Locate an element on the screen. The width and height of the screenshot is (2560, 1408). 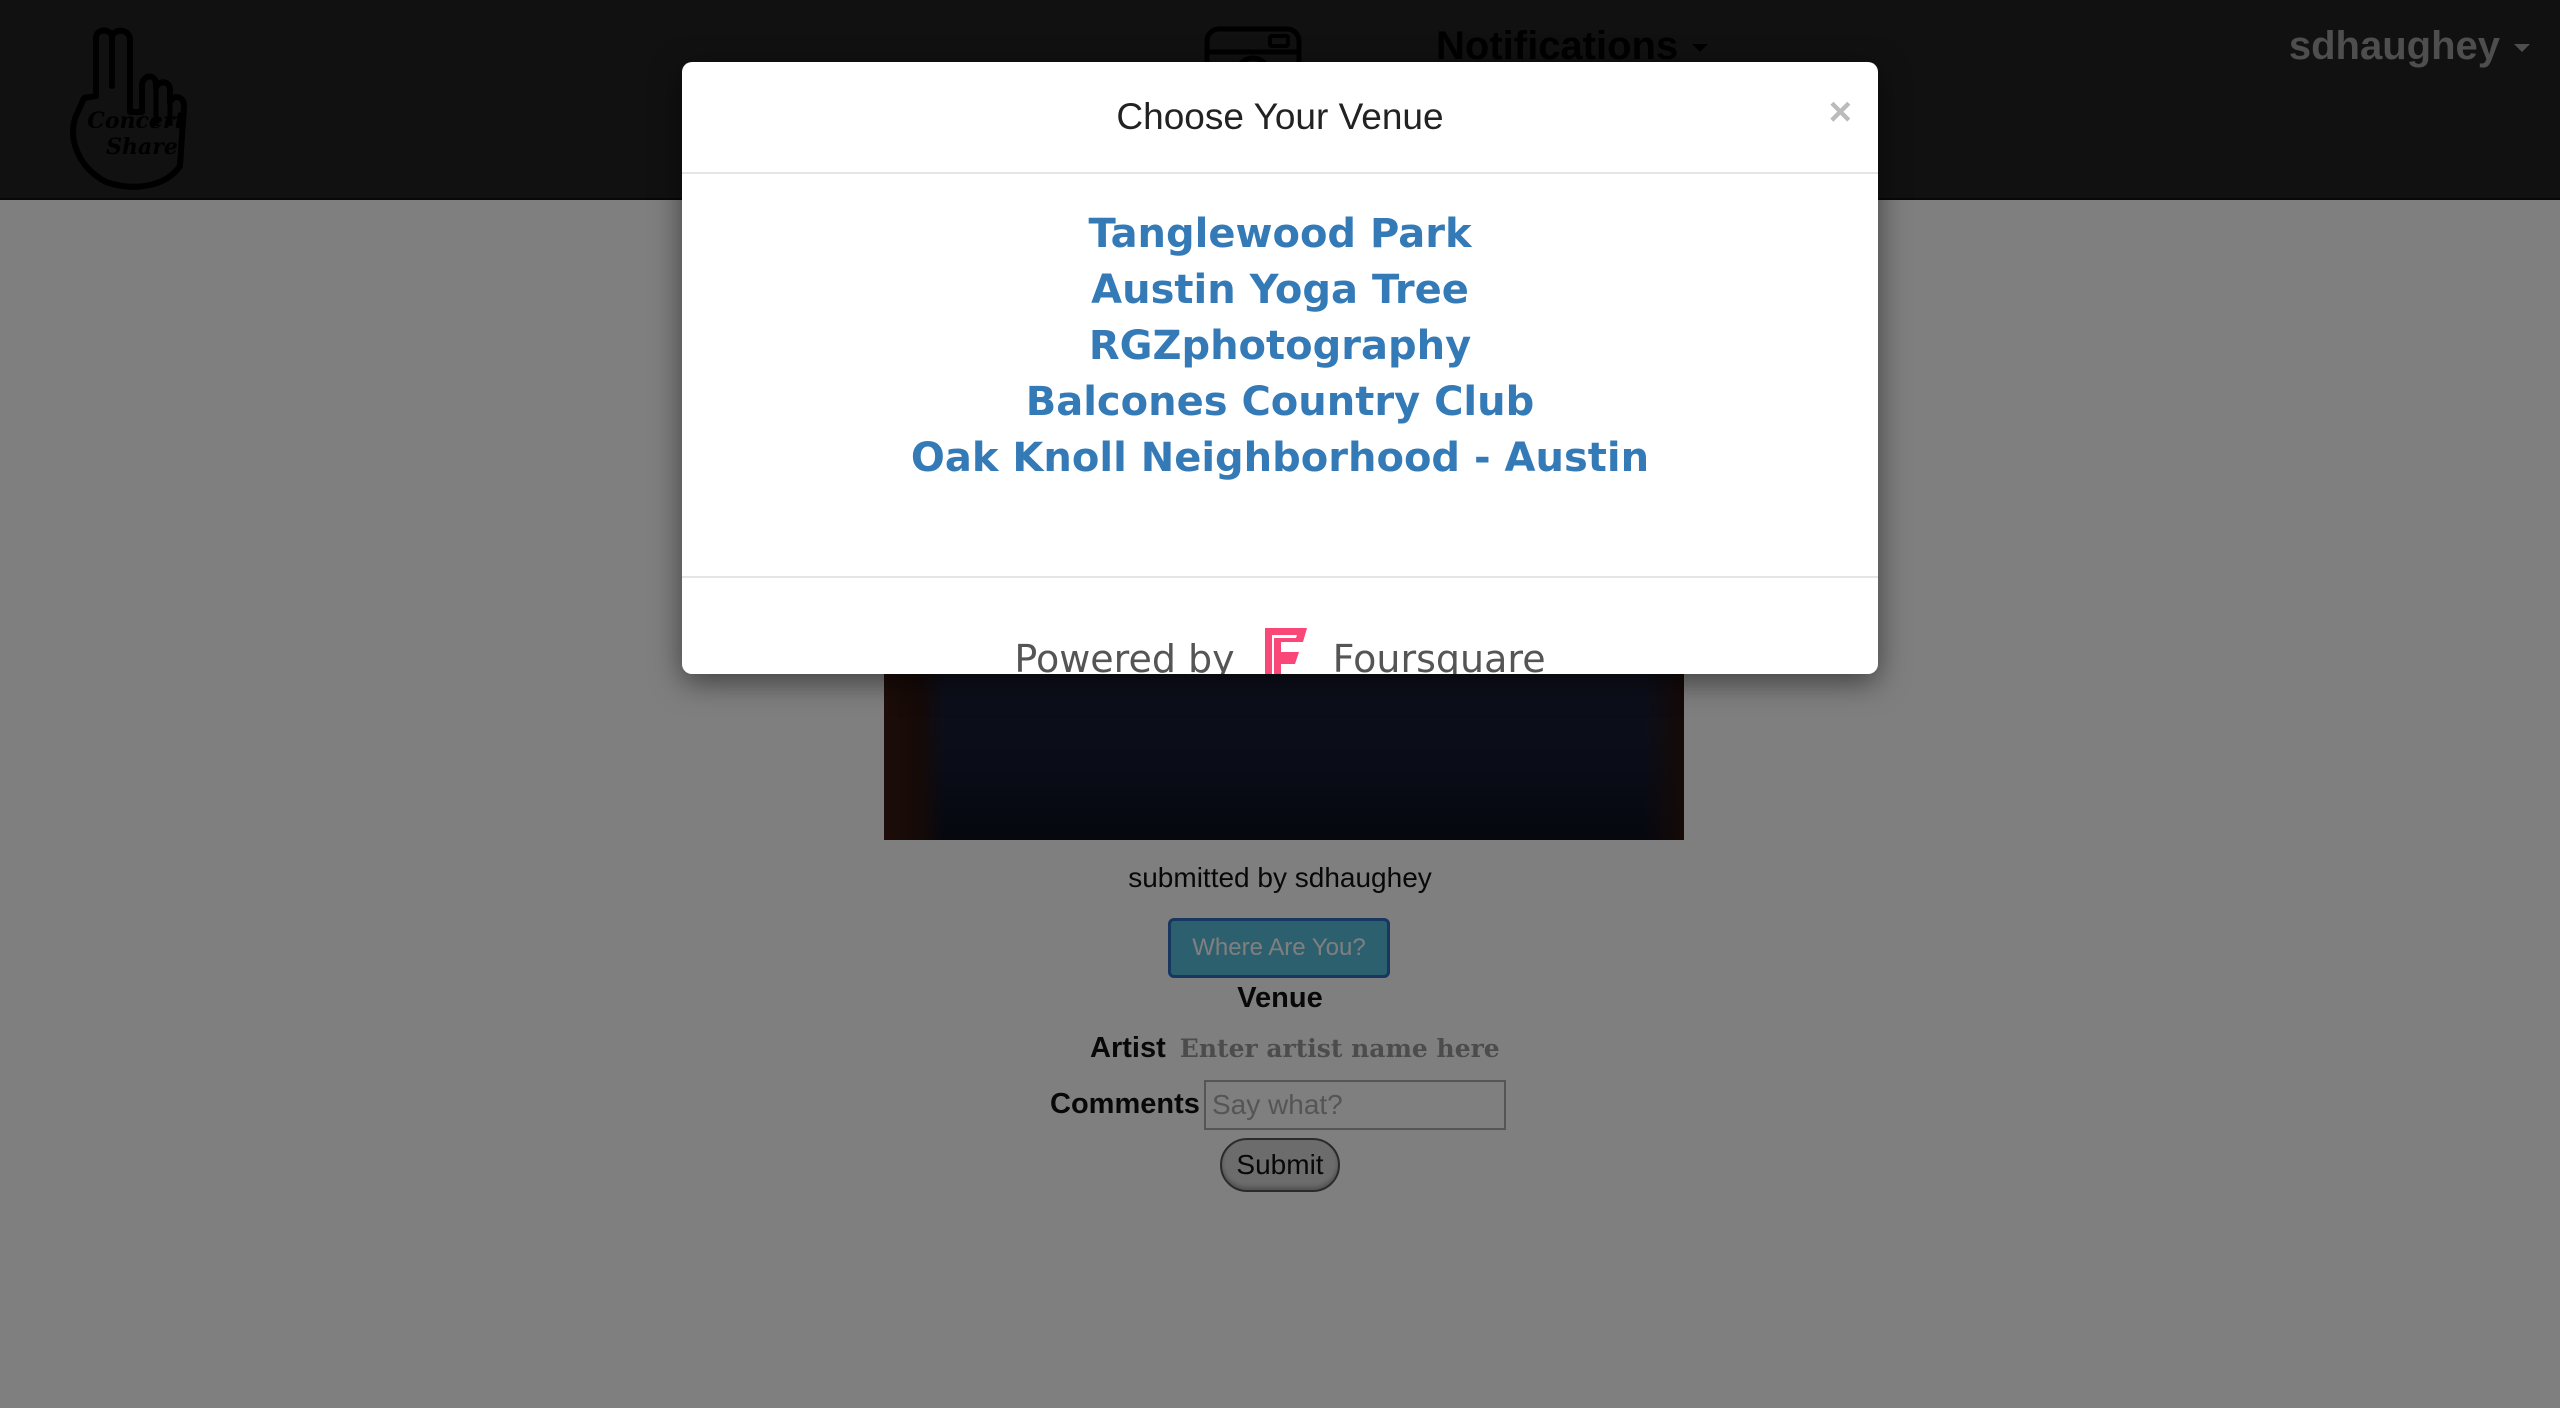
powered-by-foursquare: Powered by Foursquare is located at coordinates (1280, 649).